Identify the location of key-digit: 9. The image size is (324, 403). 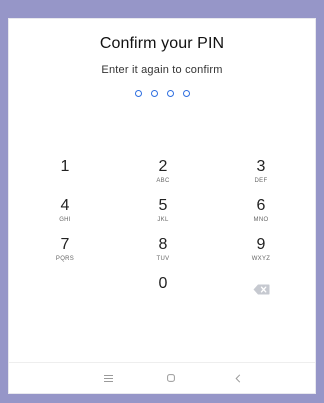
(261, 244).